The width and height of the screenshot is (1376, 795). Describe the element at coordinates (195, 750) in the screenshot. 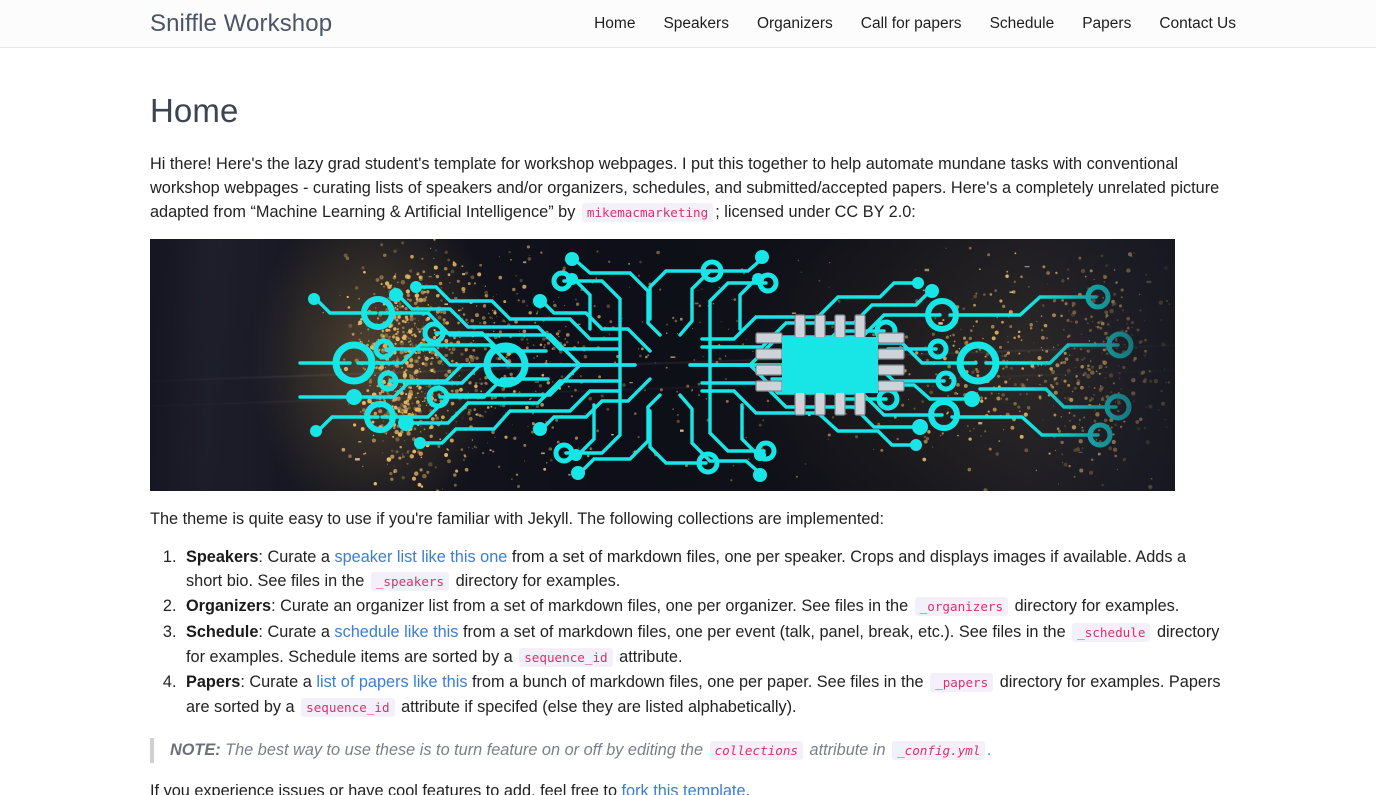

I see `note-label: NOTE:` at that location.